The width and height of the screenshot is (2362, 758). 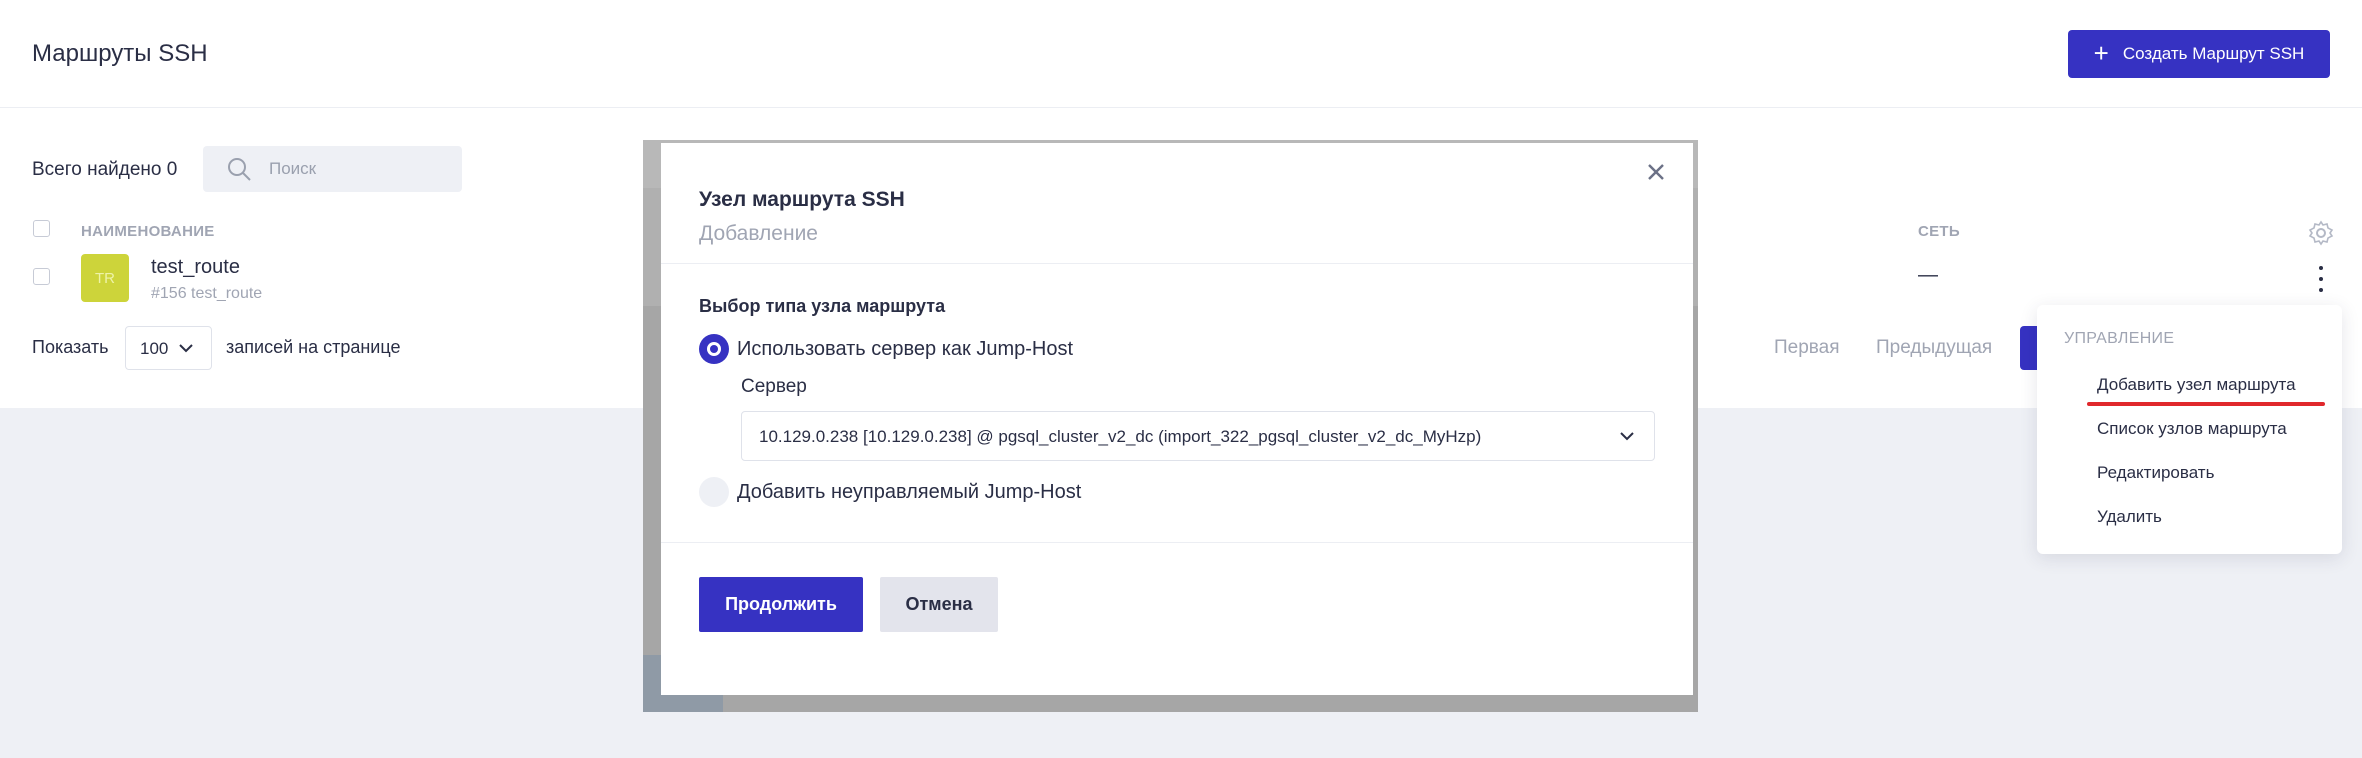 What do you see at coordinates (822, 306) in the screenshot?
I see `node-type-heading: Выбор типа узла маршрута` at bounding box center [822, 306].